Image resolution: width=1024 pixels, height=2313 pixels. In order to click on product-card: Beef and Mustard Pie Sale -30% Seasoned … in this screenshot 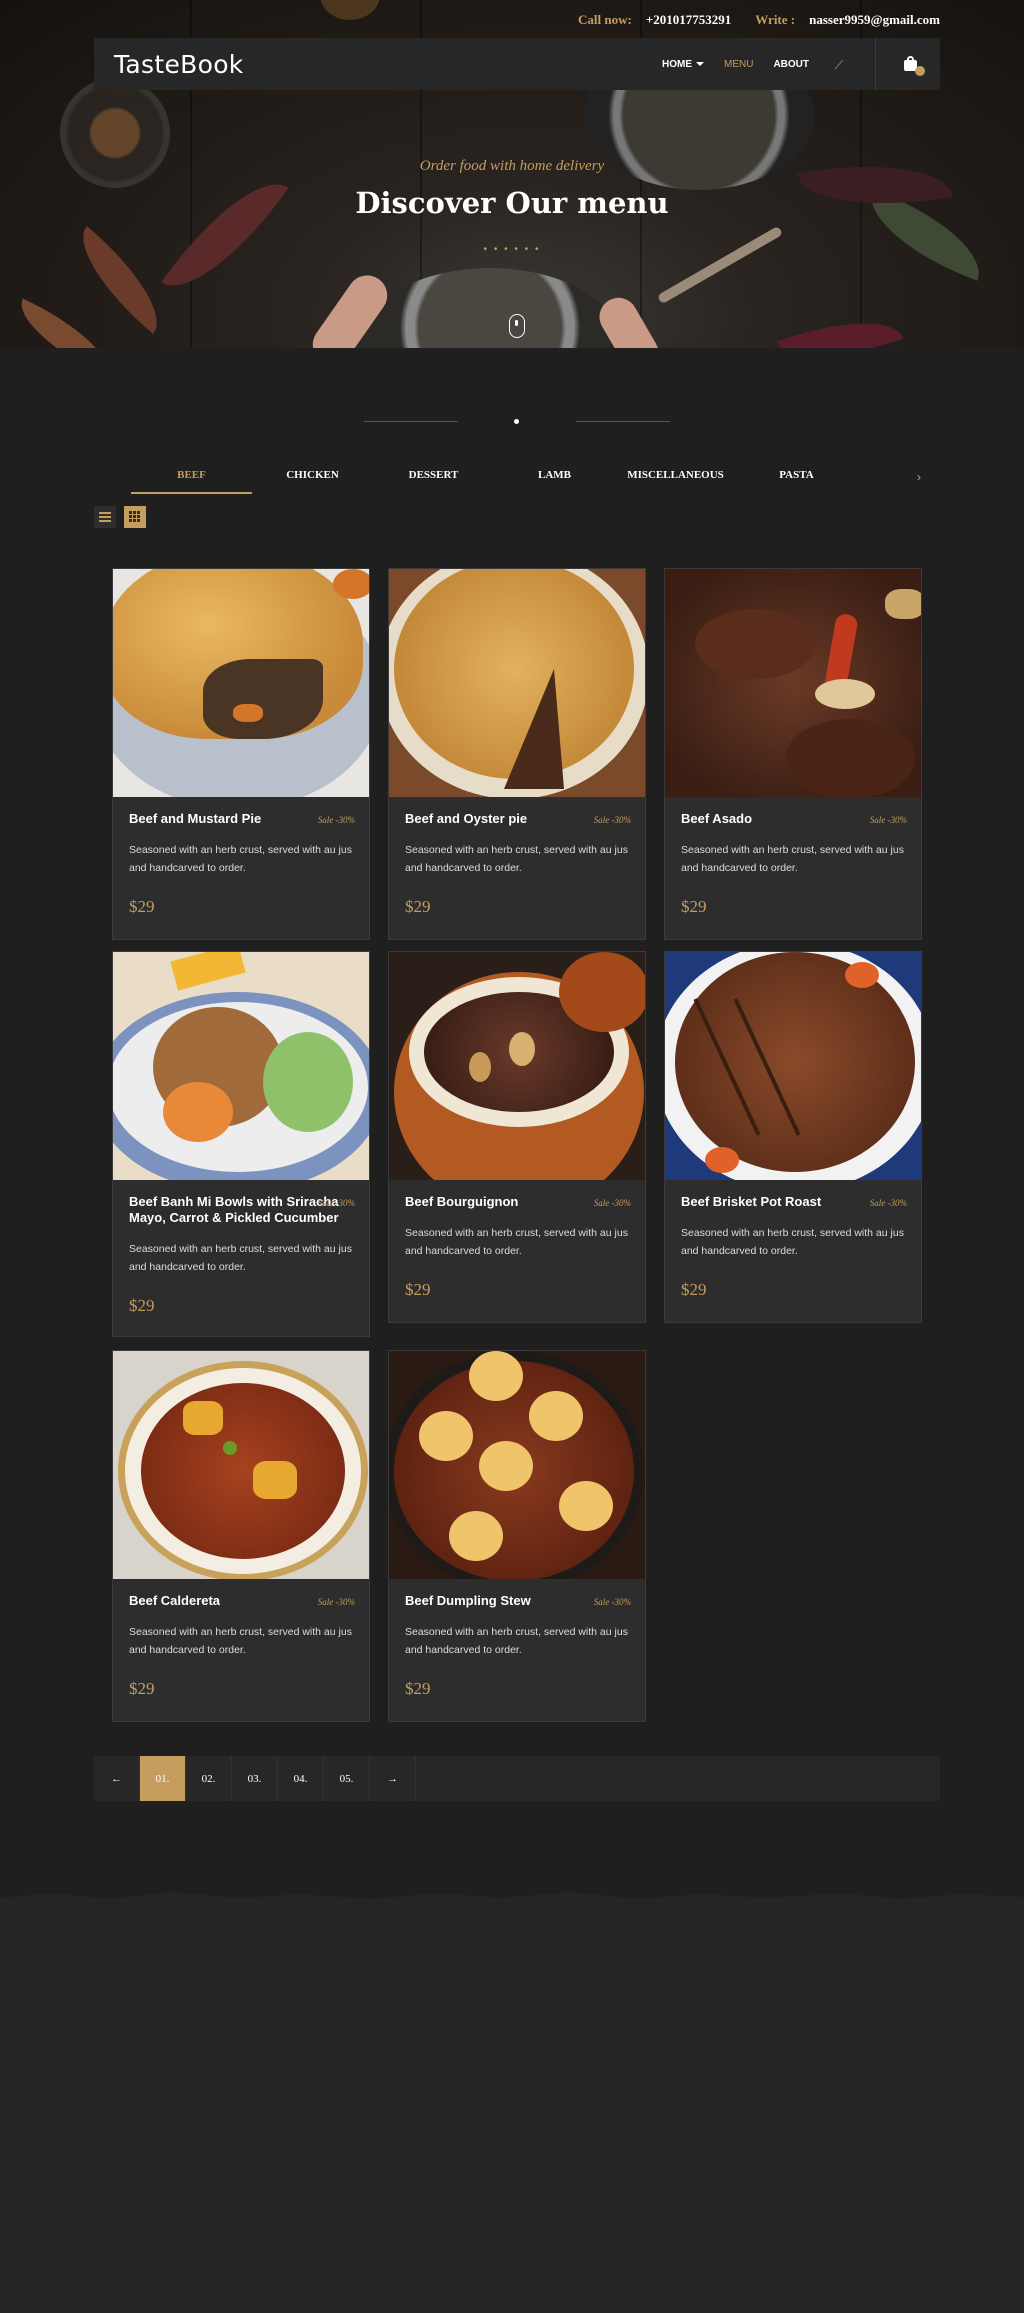, I will do `click(241, 754)`.